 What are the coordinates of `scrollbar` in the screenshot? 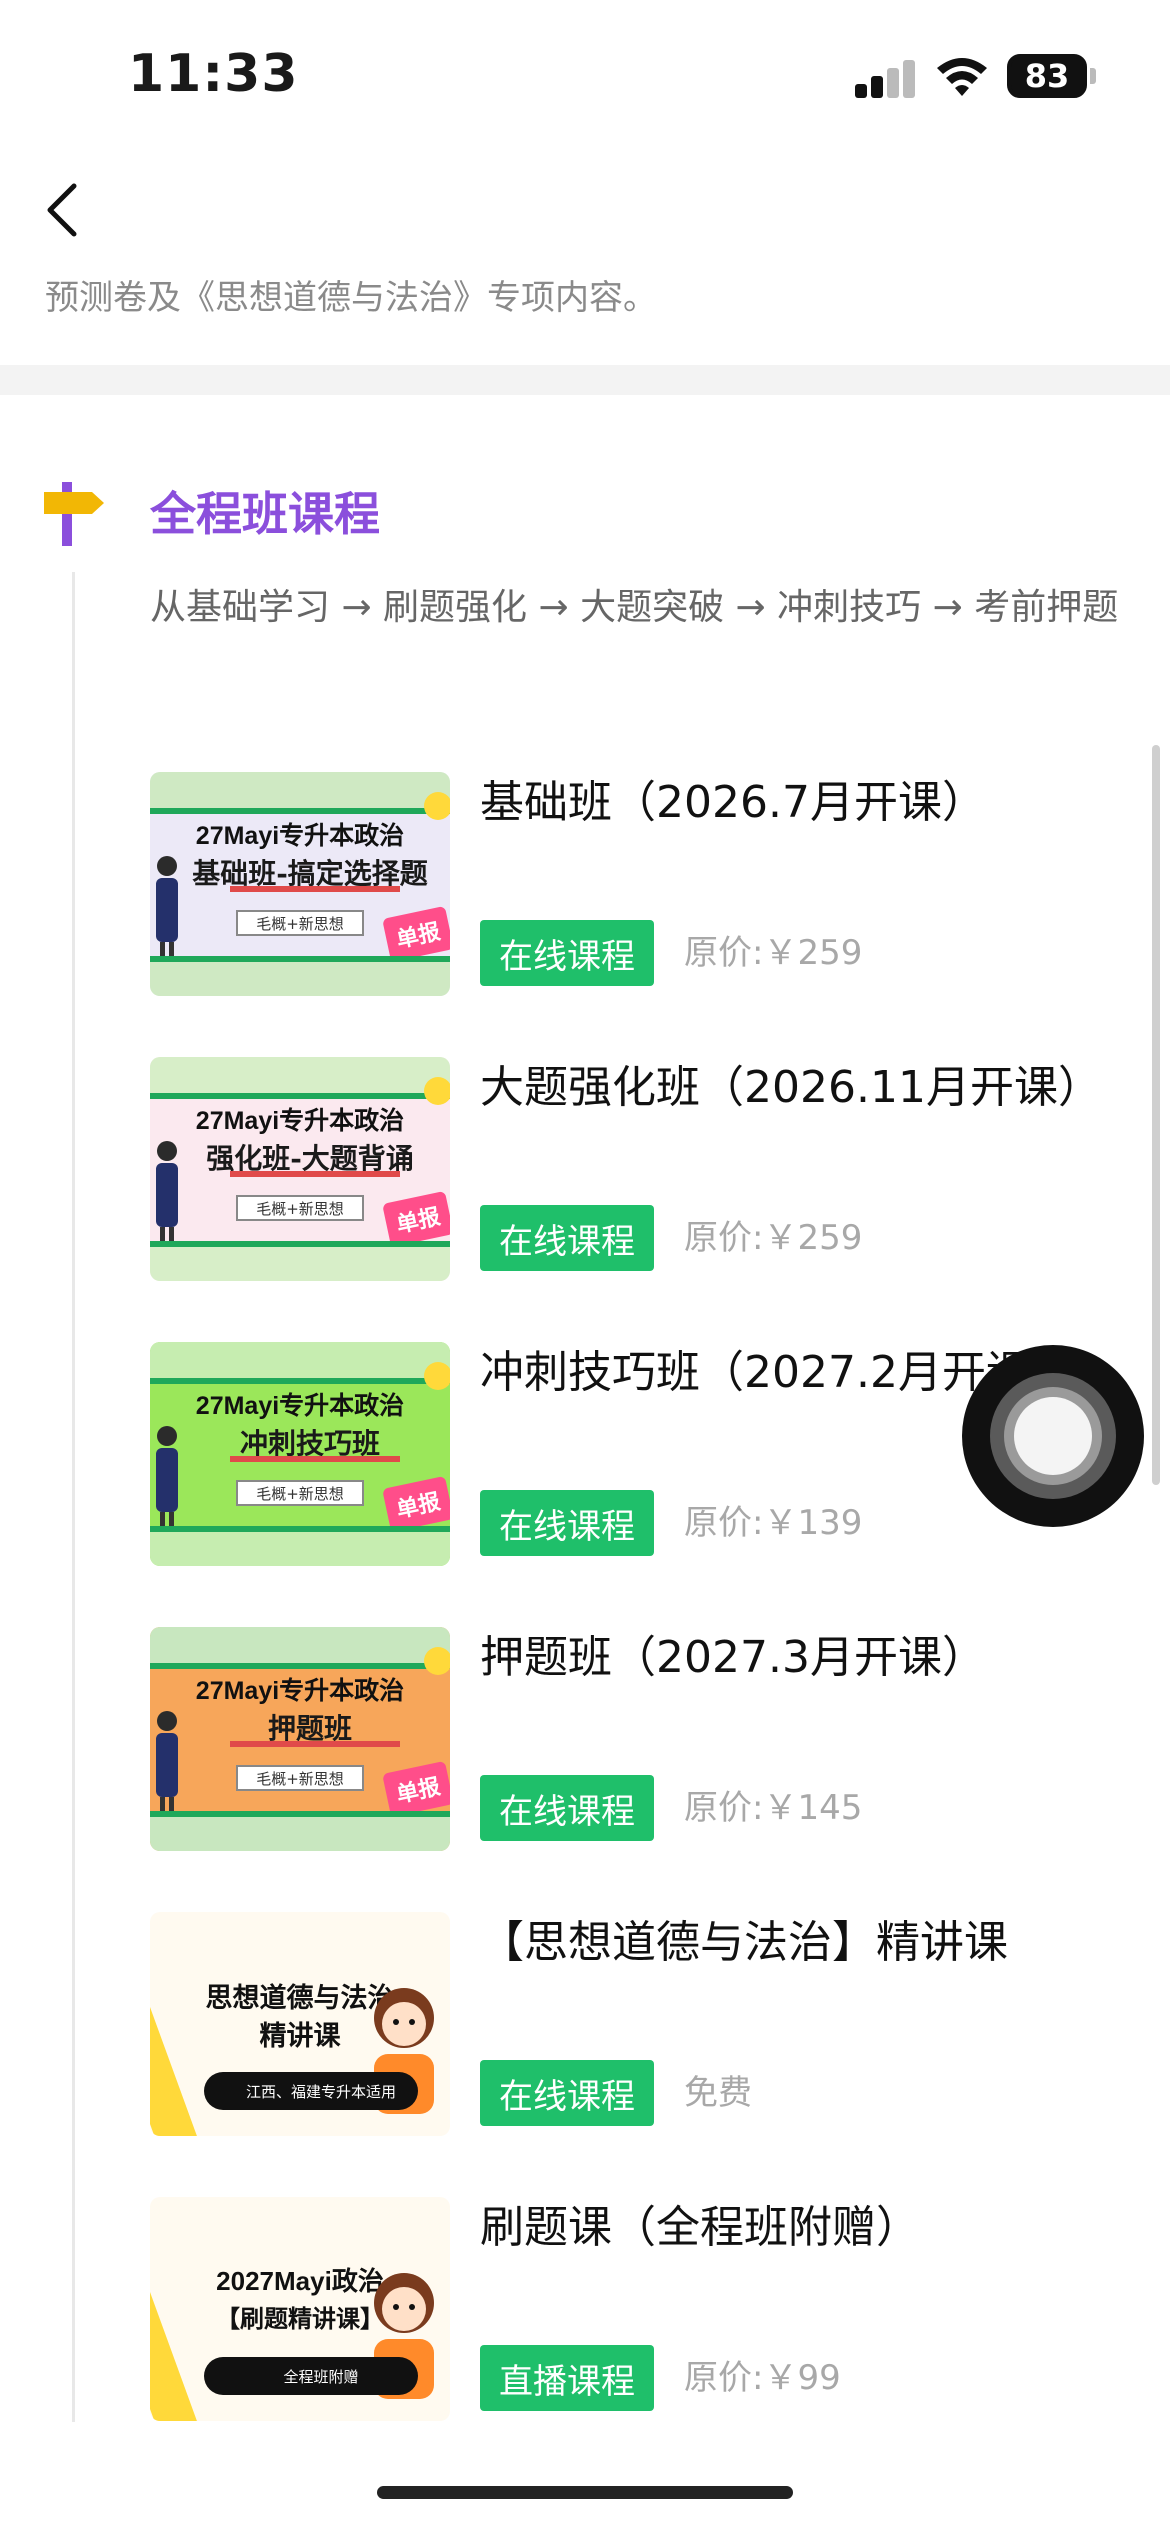 It's located at (1156, 1115).